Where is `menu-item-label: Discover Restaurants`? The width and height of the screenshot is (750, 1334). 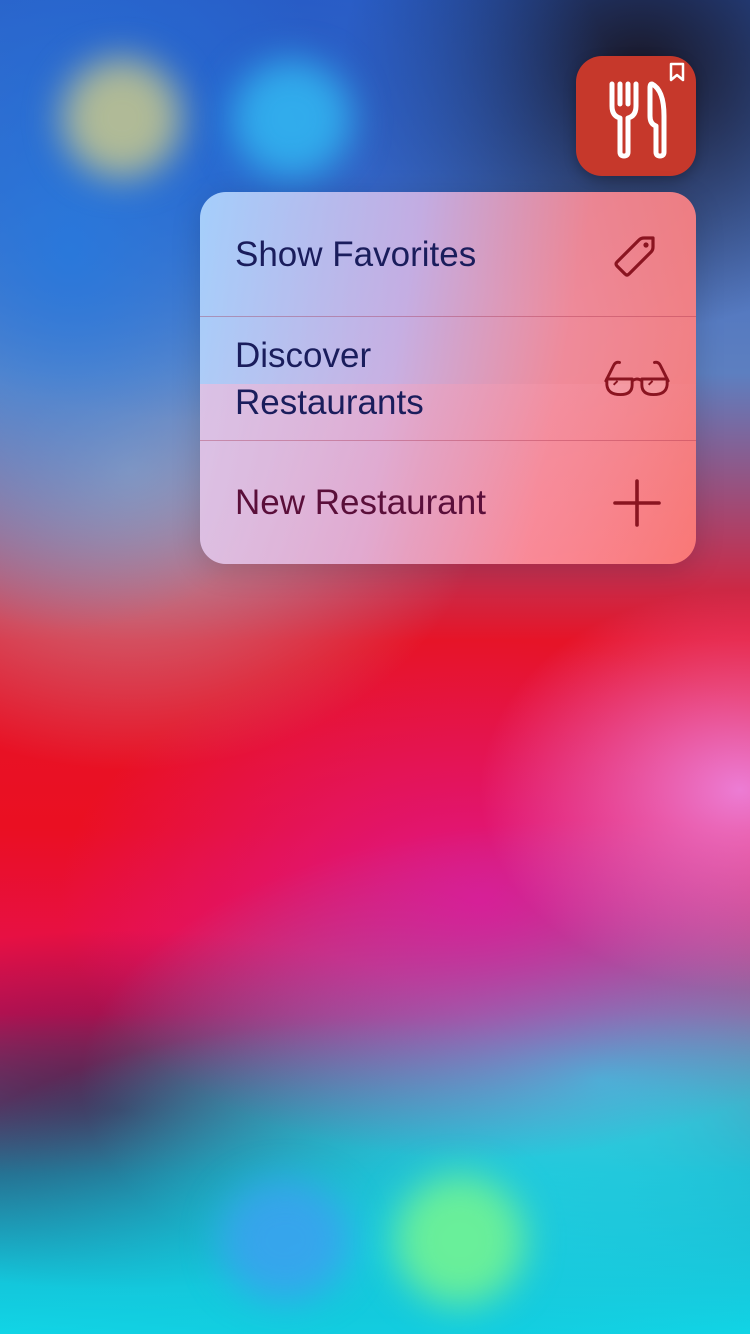 menu-item-label: Discover Restaurants is located at coordinates (329, 378).